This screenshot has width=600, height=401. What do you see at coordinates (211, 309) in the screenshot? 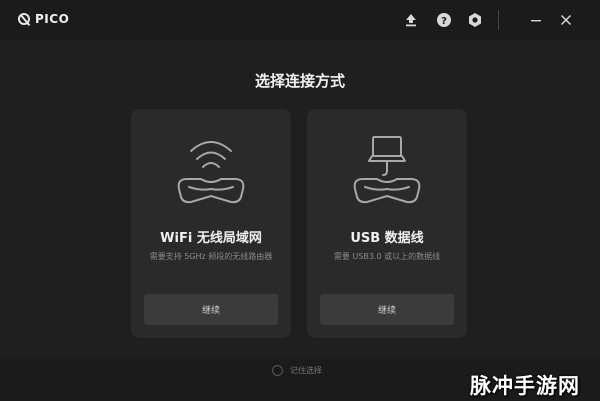
I see `wifi-continue-button: 继续` at bounding box center [211, 309].